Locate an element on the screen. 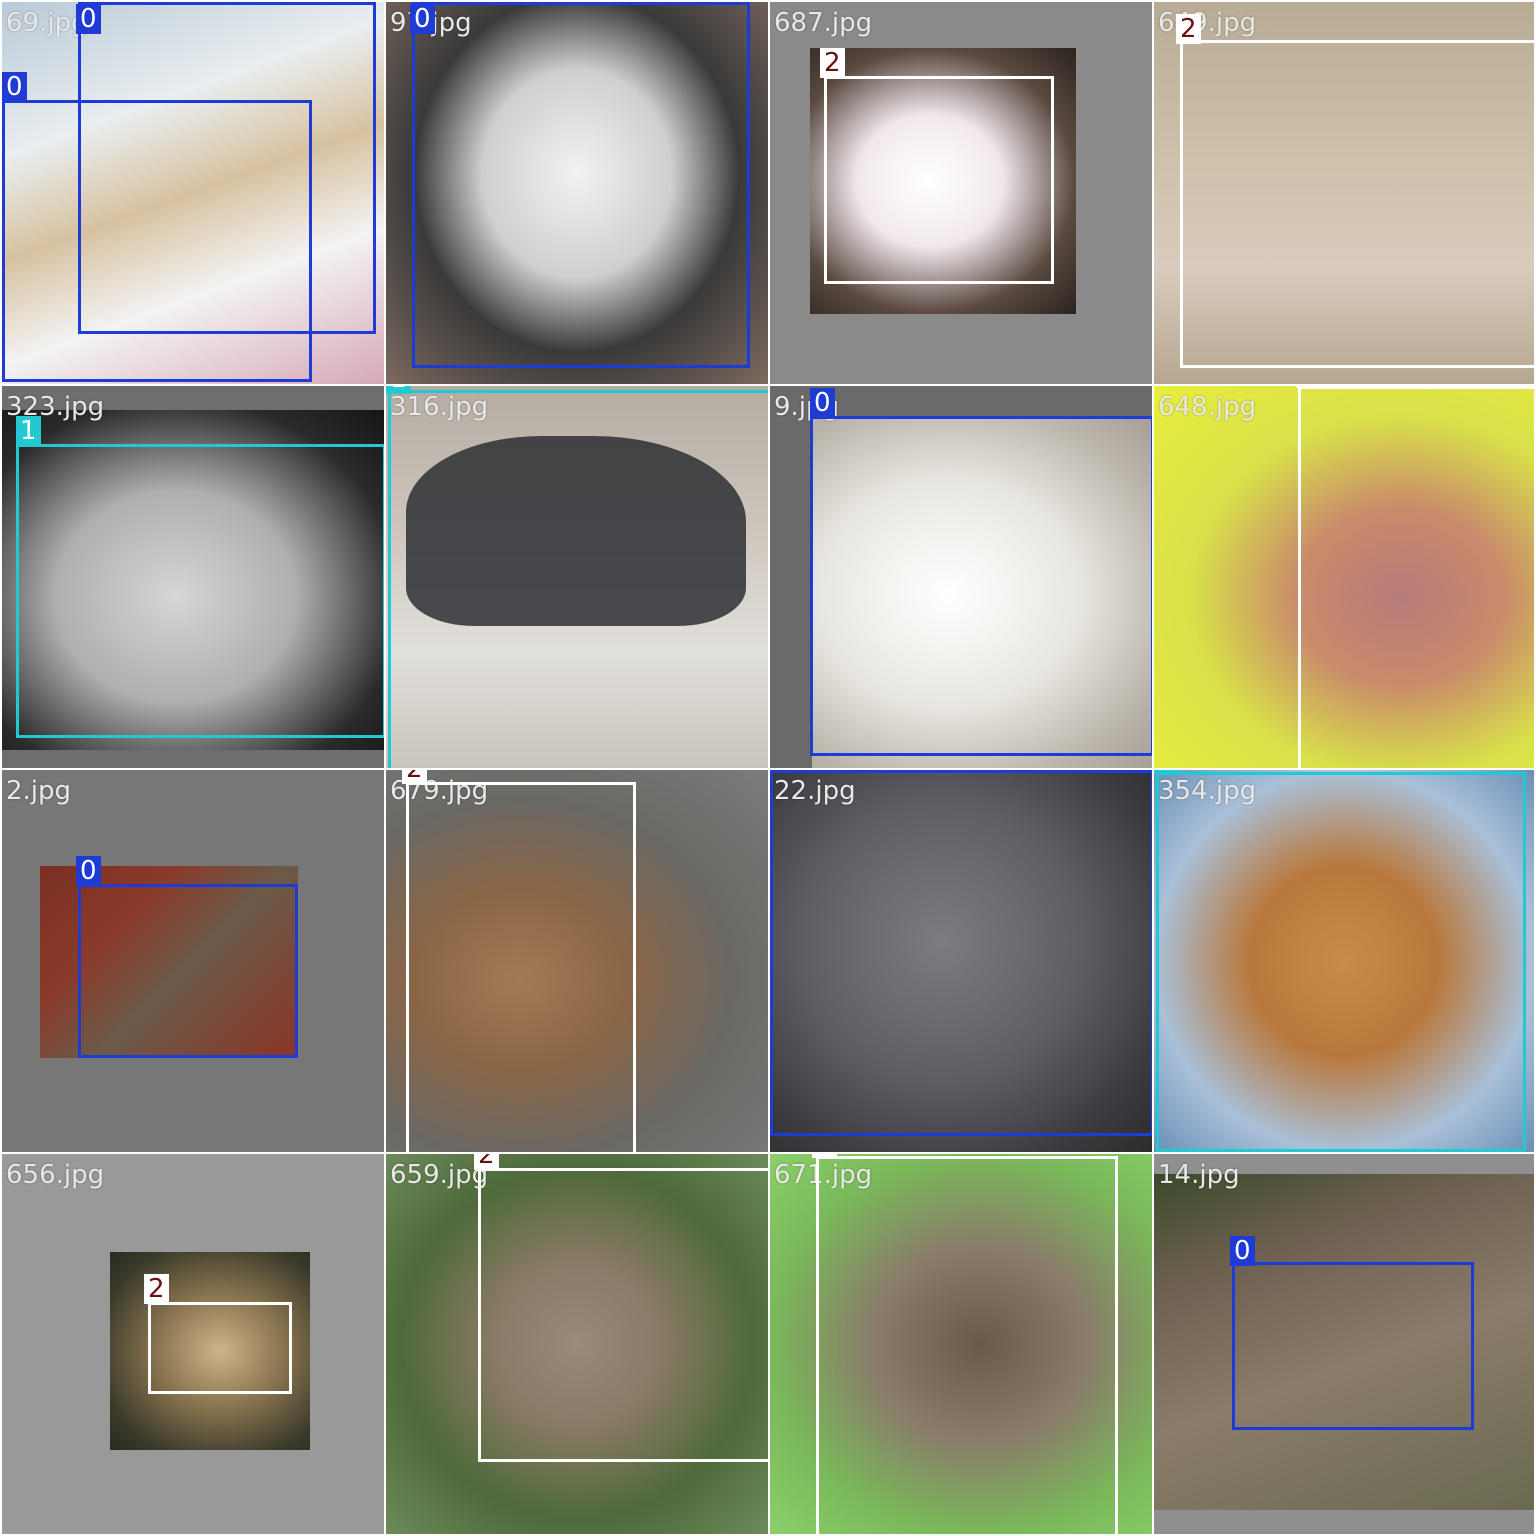 This screenshot has width=1536, height=1536. mosaic-tile: 14.jpg 0 is located at coordinates (1344, 1344).